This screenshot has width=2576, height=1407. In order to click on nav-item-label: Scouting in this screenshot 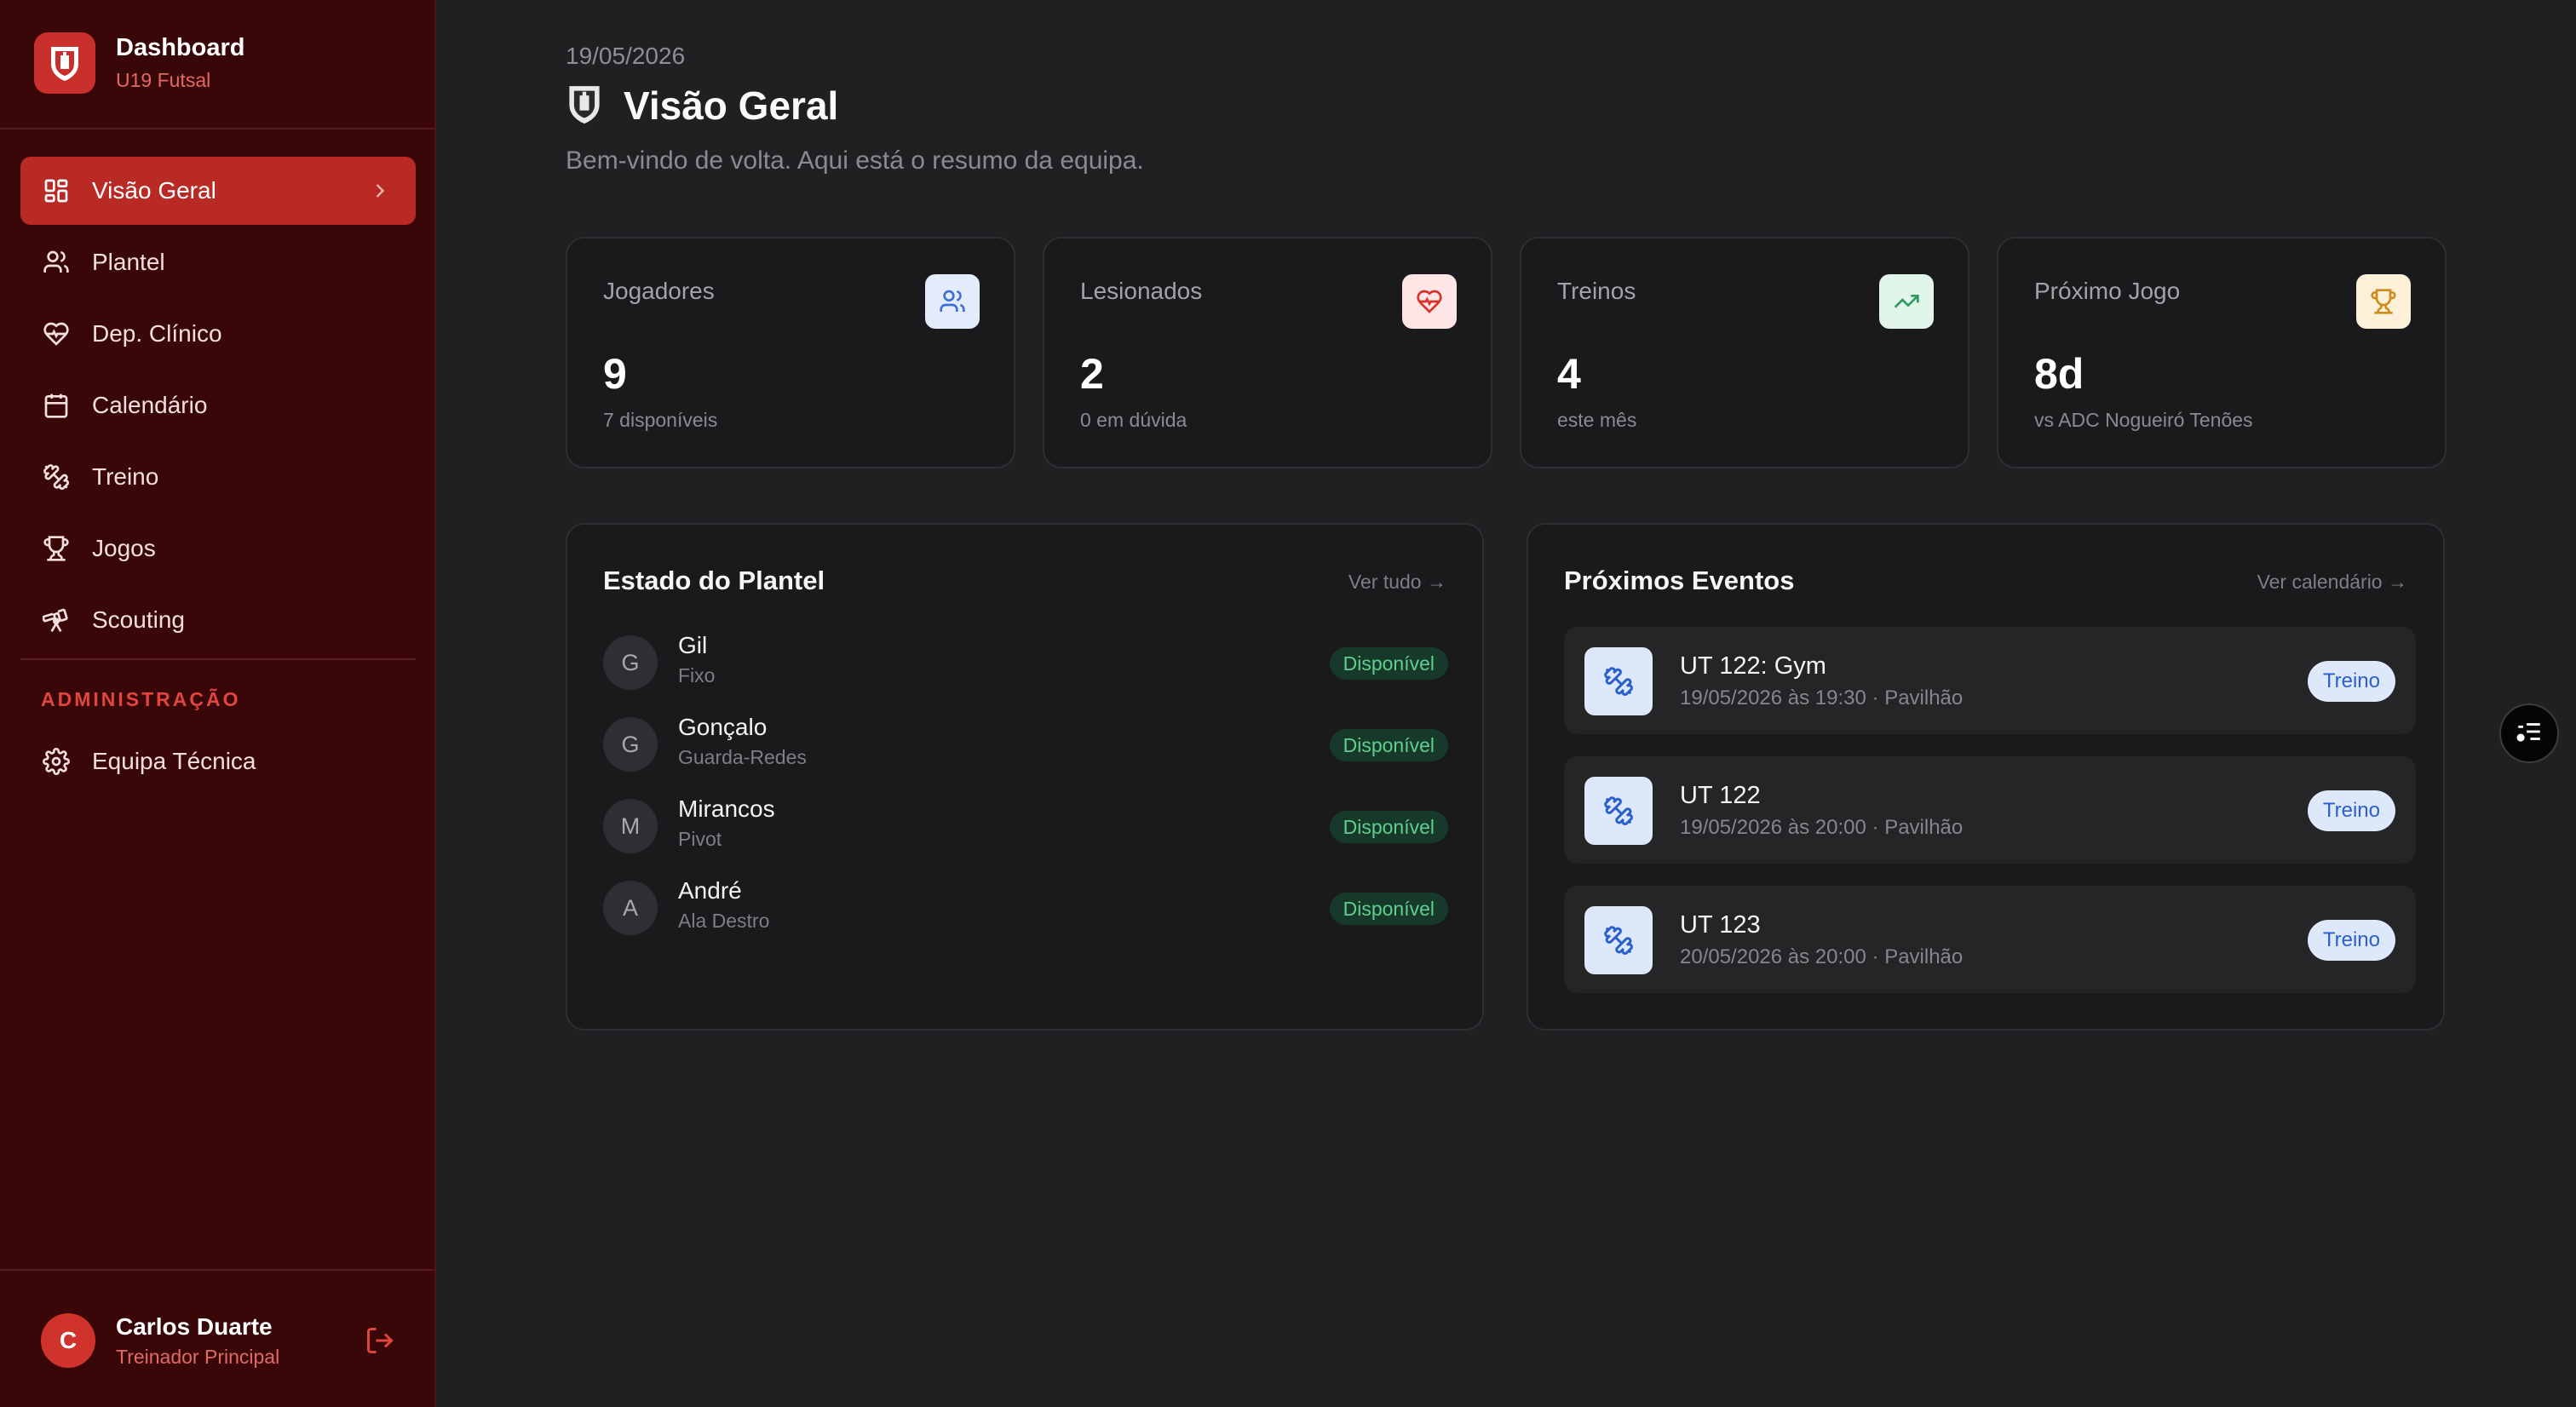, I will do `click(139, 619)`.